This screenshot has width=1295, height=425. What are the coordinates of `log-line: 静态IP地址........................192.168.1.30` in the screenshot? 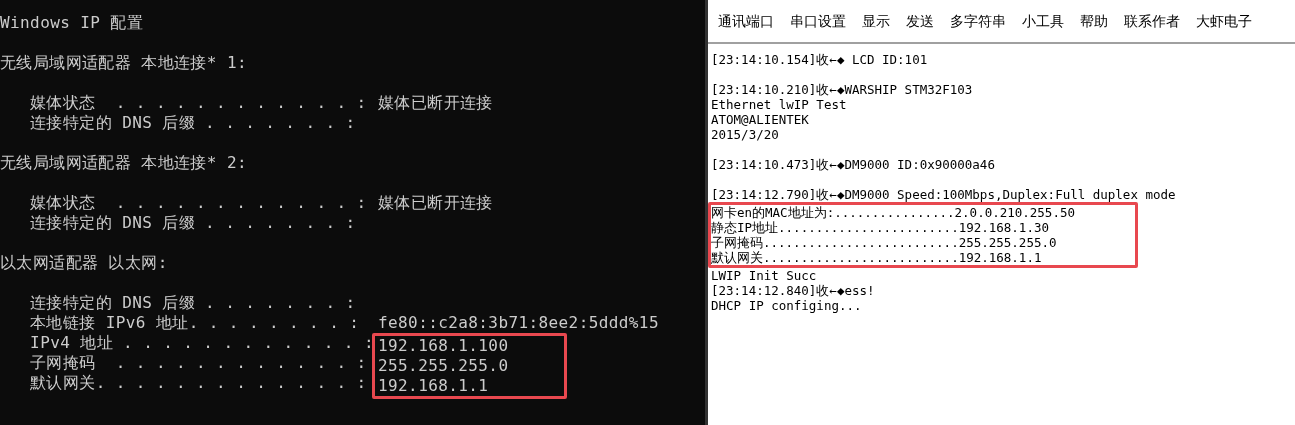 It's located at (880, 227).